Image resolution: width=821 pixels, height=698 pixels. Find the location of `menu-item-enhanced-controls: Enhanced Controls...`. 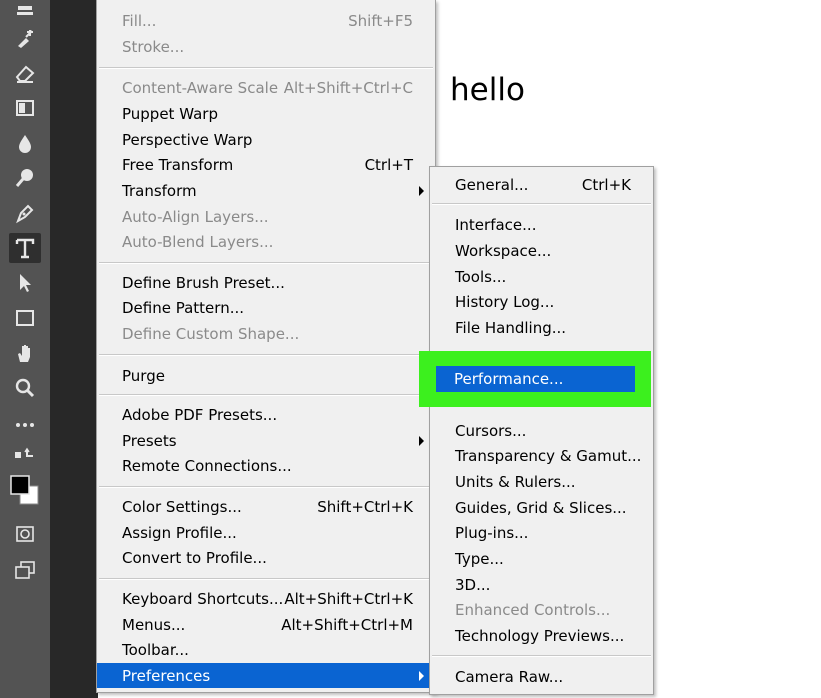

menu-item-enhanced-controls: Enhanced Controls... is located at coordinates (541, 609).